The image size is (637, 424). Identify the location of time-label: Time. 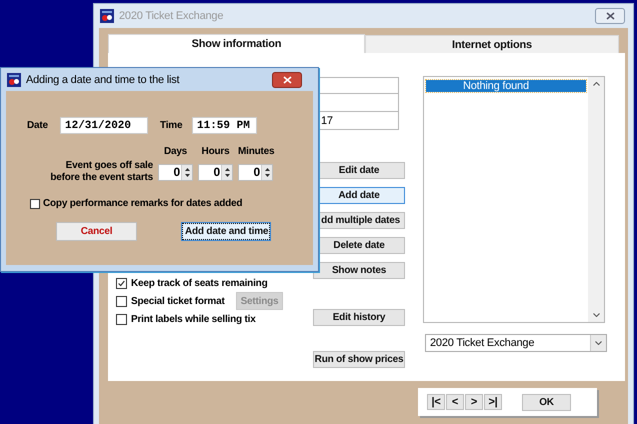
(172, 125).